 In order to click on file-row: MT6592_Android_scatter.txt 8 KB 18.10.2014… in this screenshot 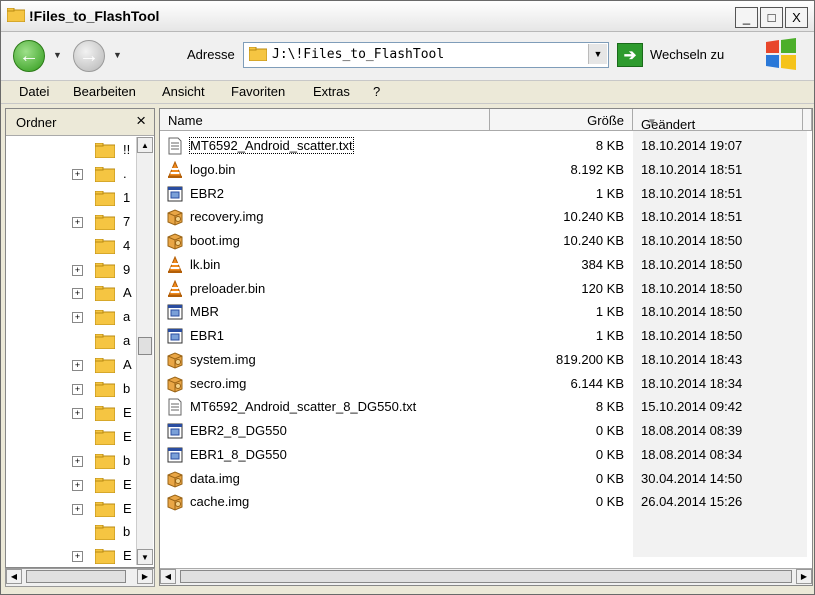, I will do `click(486, 145)`.